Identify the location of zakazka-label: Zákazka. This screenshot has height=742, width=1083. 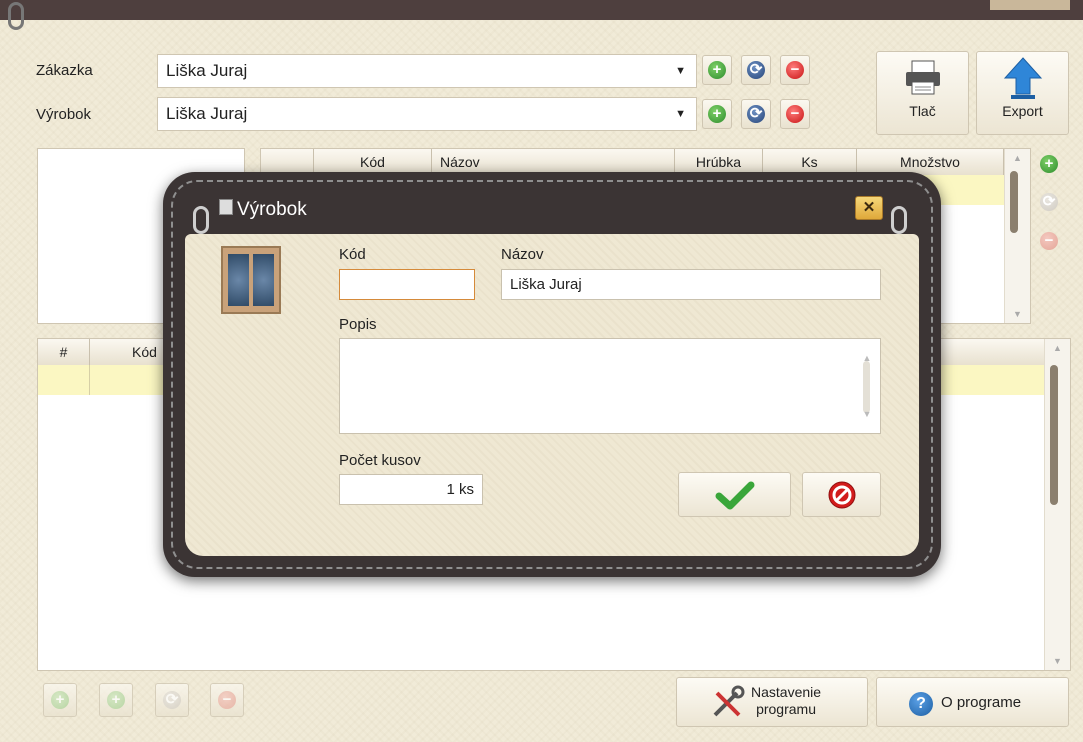
(64, 70).